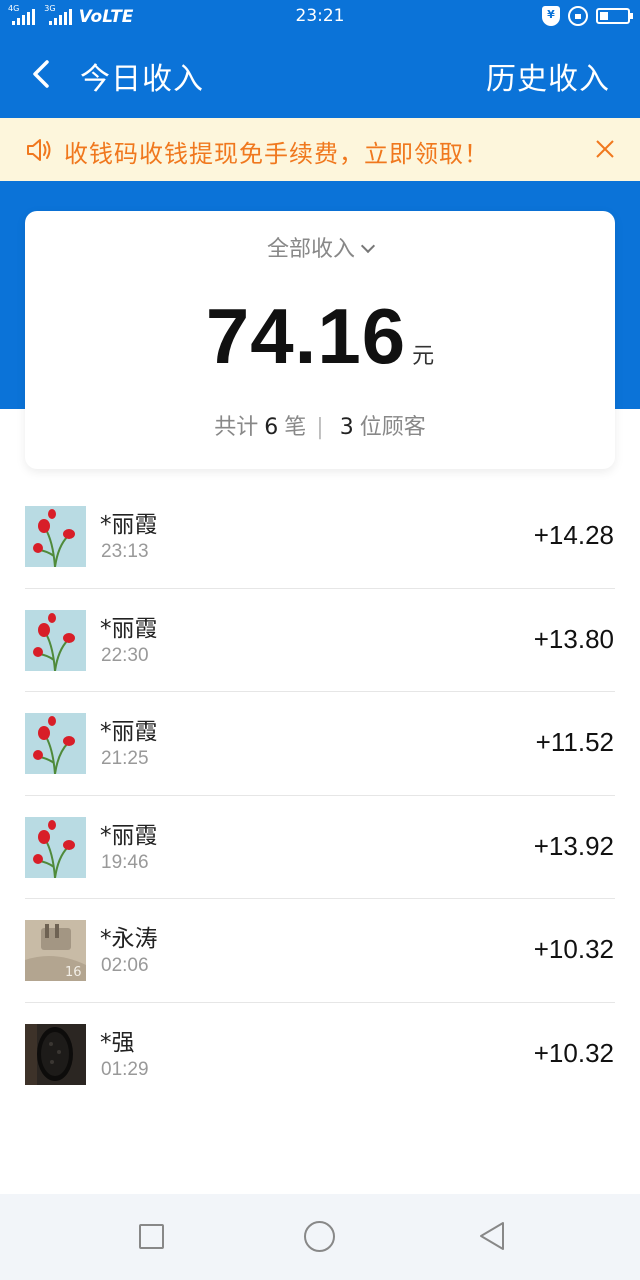  I want to click on speaker-icon, so click(39, 150).